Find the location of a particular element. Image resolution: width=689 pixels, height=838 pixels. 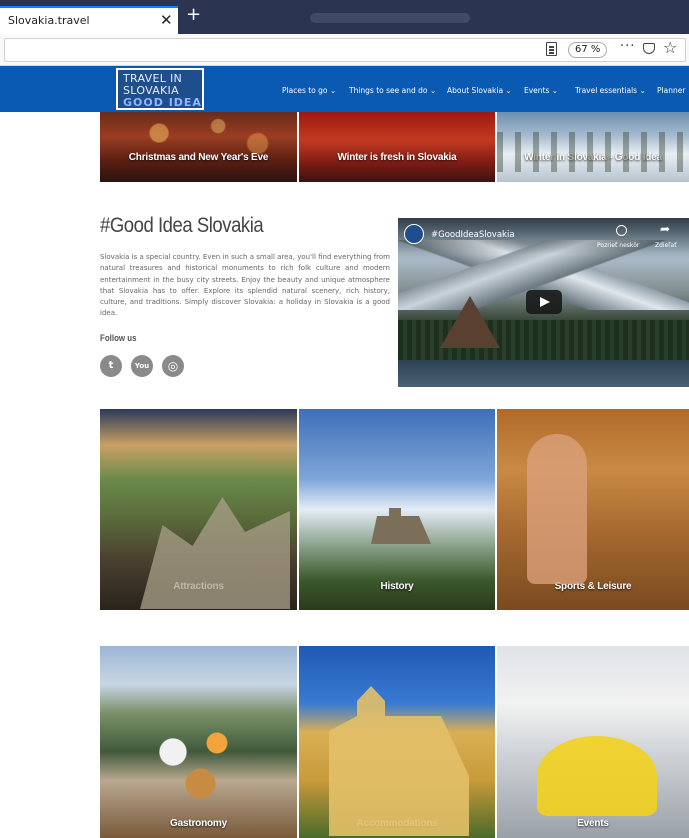

tile-label: Winter is fresh in Slovakia is located at coordinates (397, 157).